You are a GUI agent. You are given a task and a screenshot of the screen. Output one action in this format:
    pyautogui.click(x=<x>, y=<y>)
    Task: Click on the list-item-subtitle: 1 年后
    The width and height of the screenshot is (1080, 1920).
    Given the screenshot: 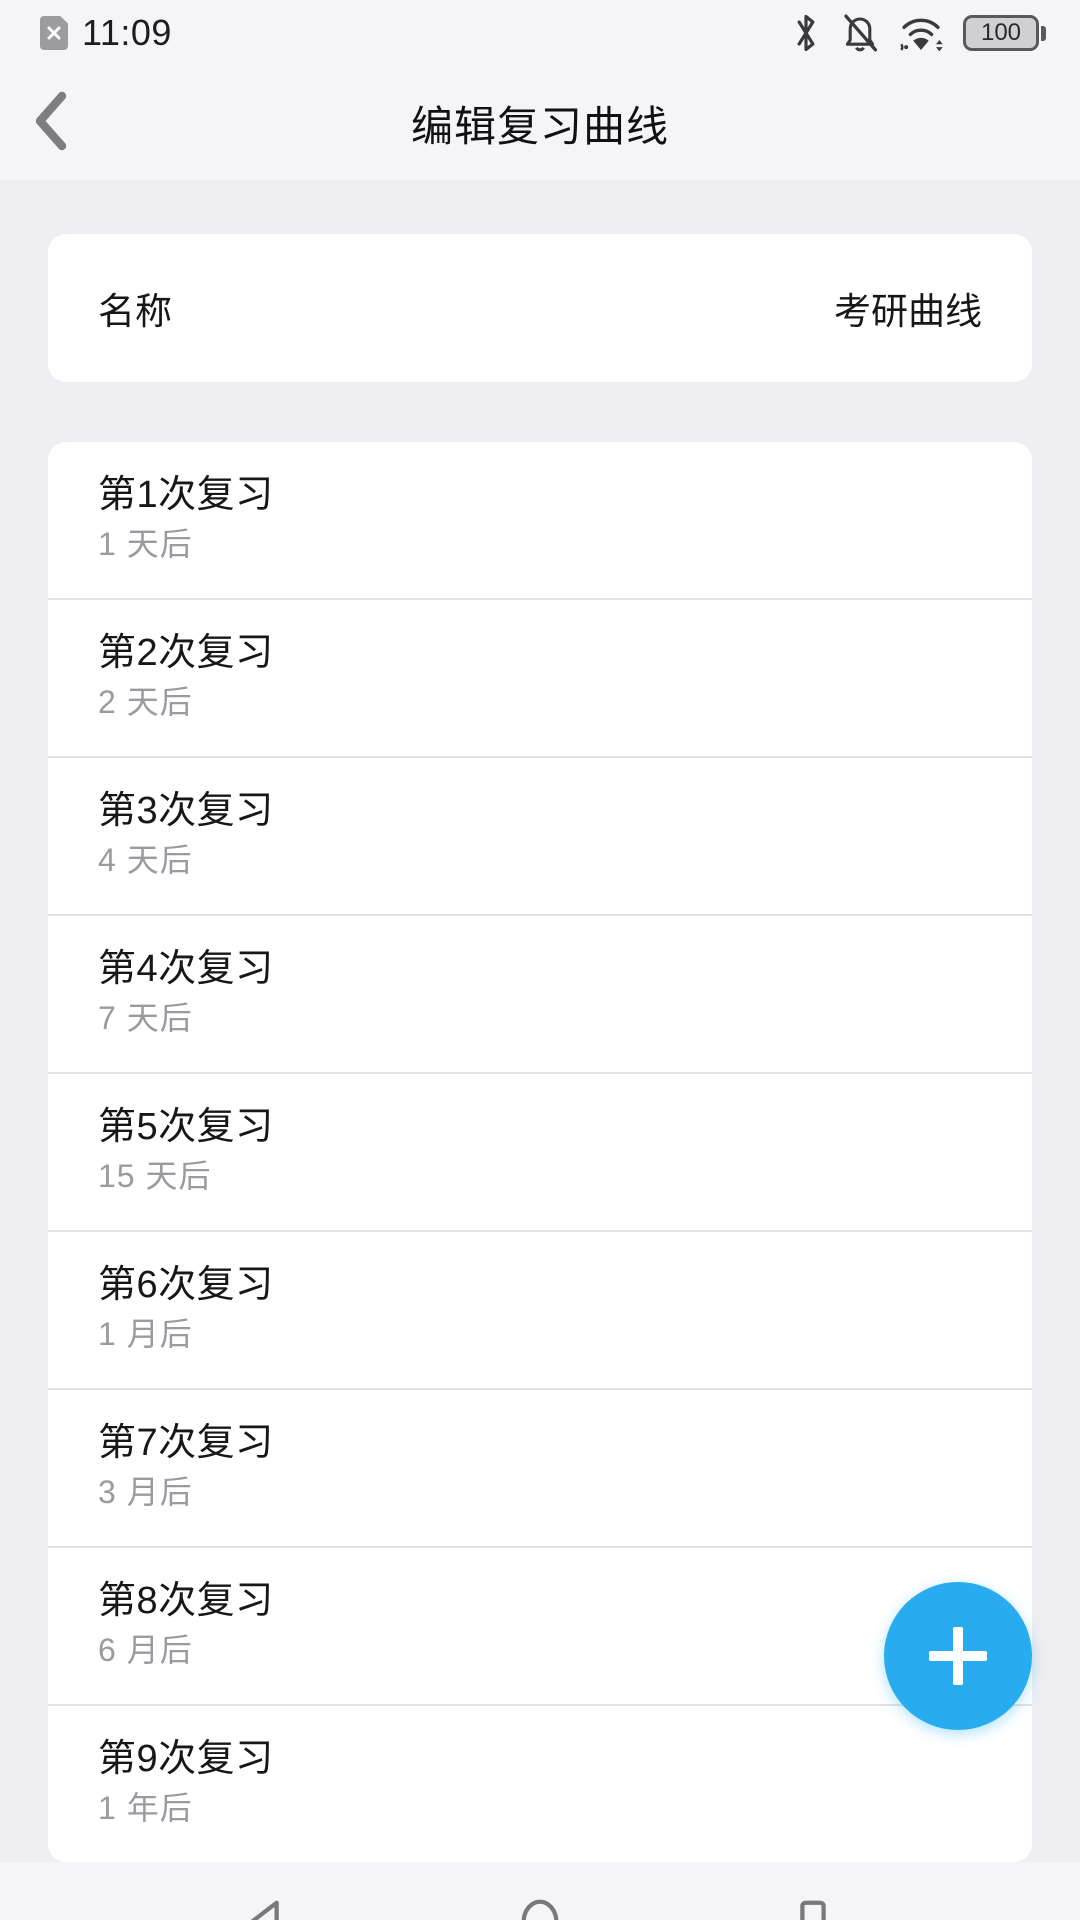 What is the action you would take?
    pyautogui.click(x=145, y=1807)
    